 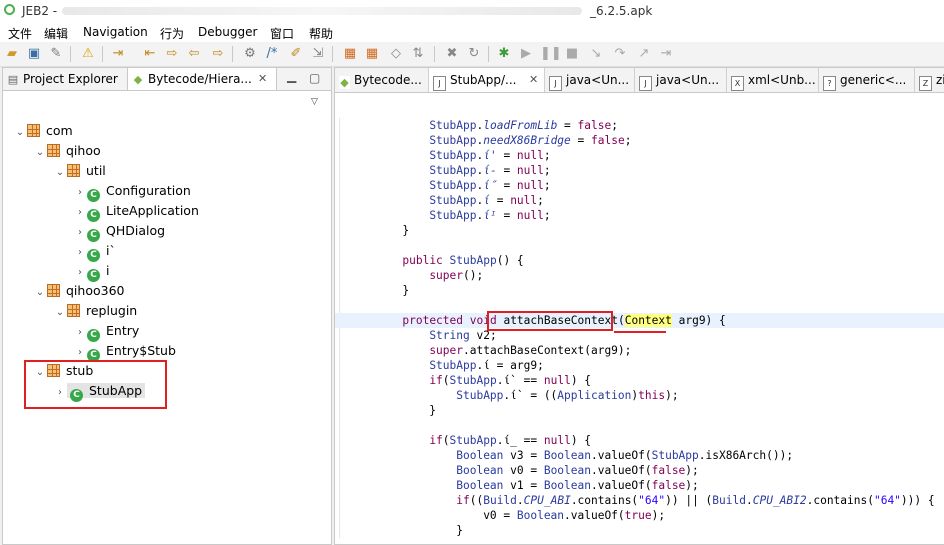 What do you see at coordinates (639, 470) in the screenshot?
I see `code-line: Boolean v0 = Boolean.valueOf(false);` at bounding box center [639, 470].